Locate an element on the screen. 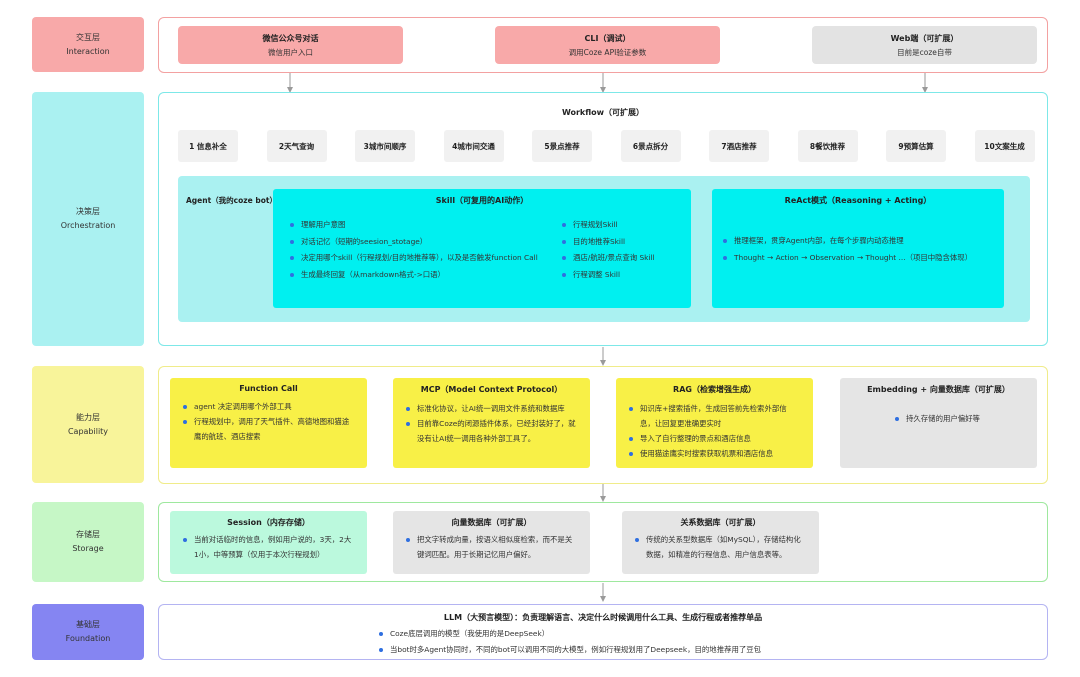 This screenshot has height=677, width=1080. layer-name: 存储层 is located at coordinates (88, 534).